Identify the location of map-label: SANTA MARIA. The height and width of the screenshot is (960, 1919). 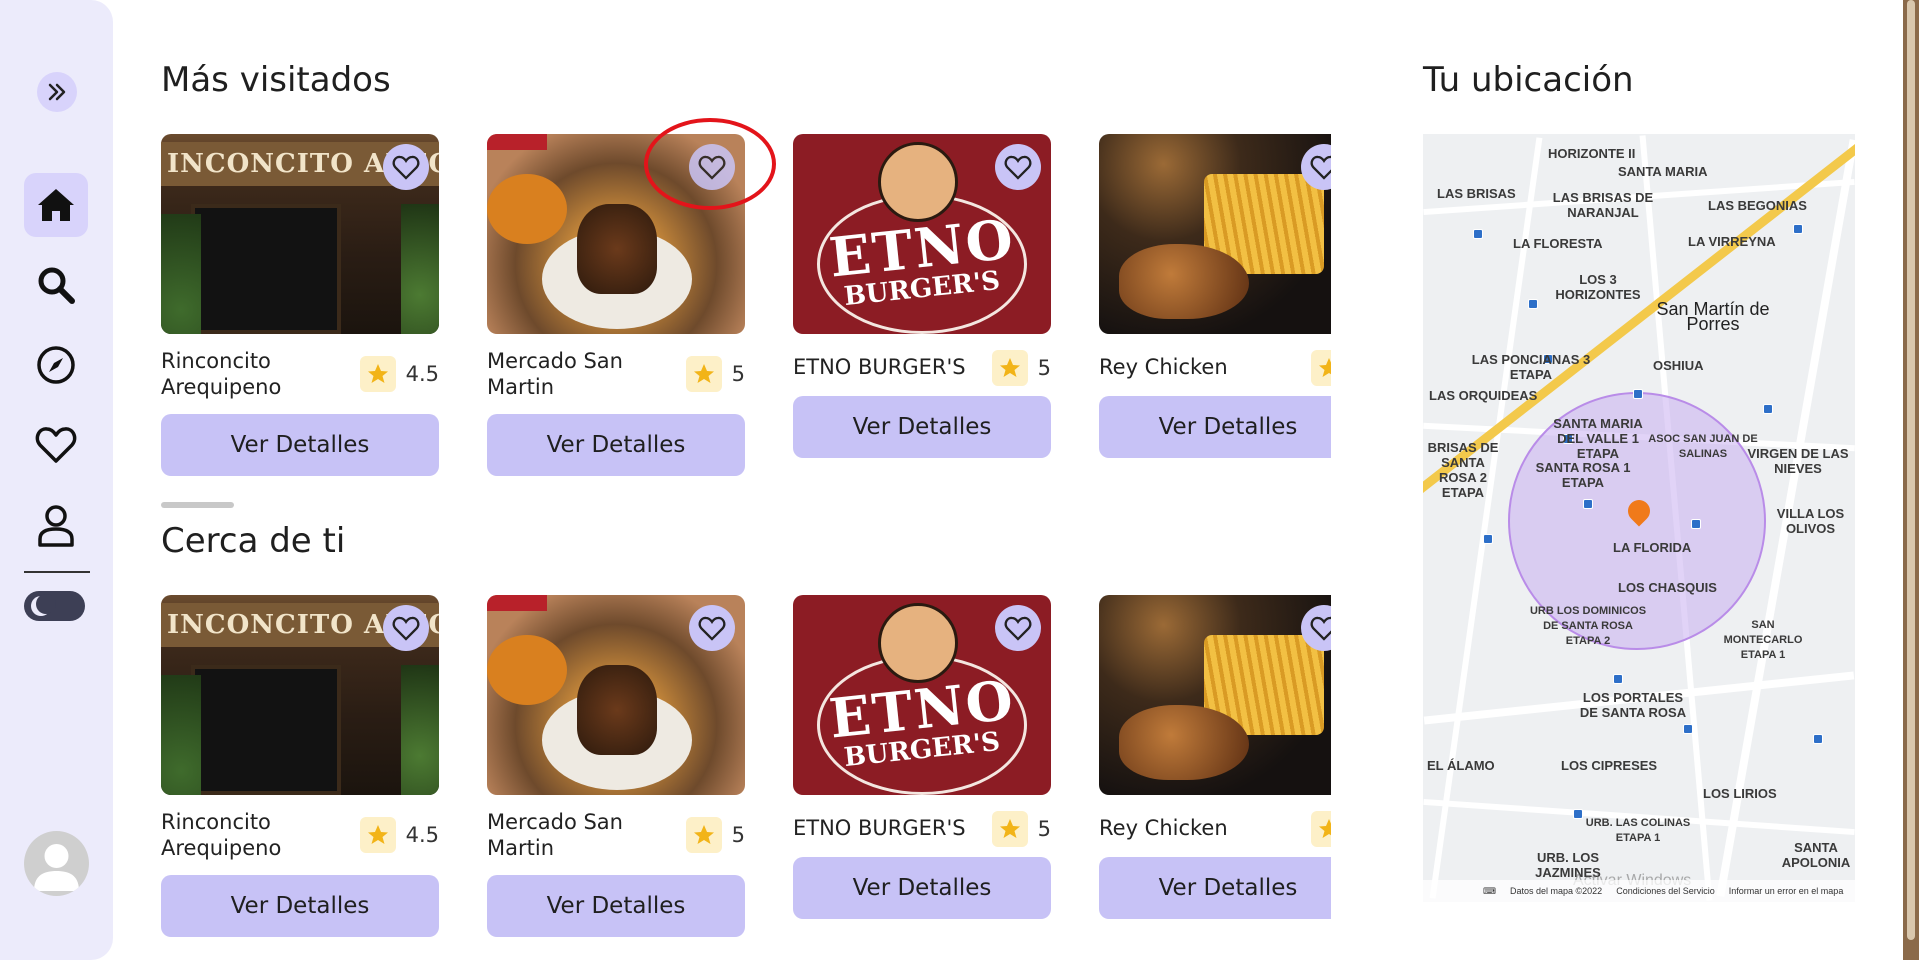
(1663, 171).